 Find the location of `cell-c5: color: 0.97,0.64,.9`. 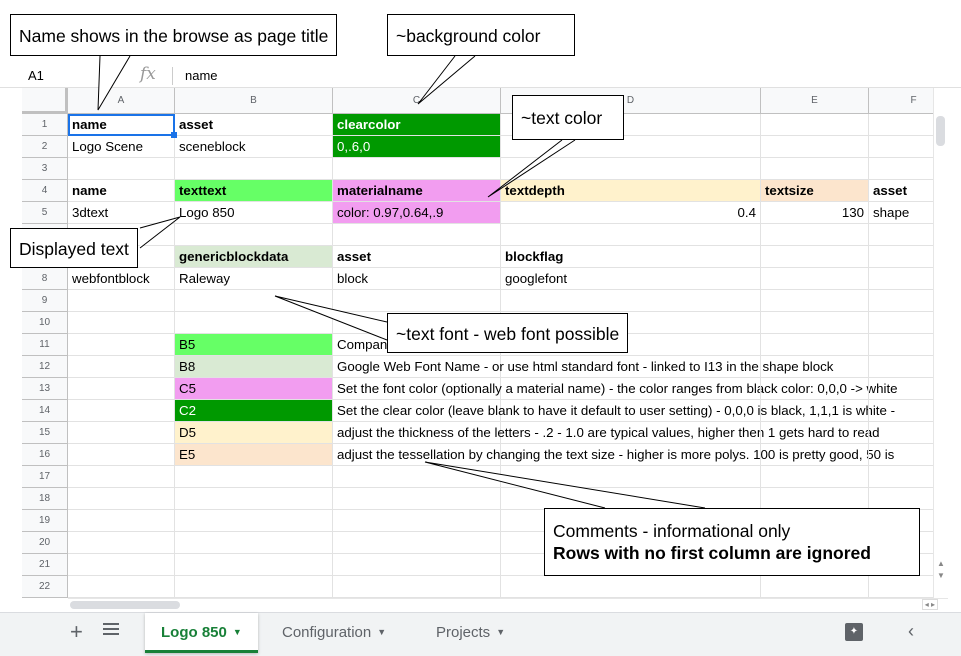

cell-c5: color: 0.97,0.64,.9 is located at coordinates (417, 213).